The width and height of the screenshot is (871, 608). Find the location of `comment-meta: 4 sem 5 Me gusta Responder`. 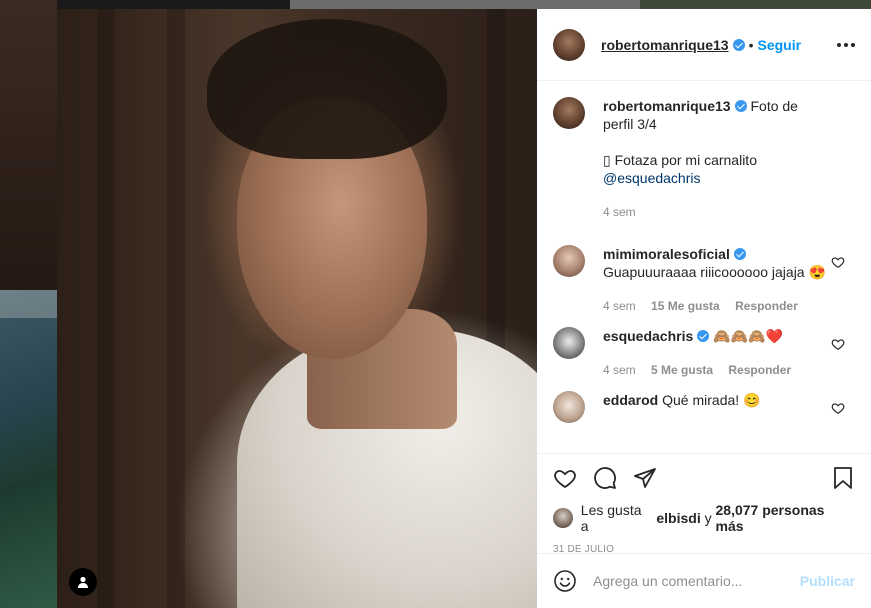

comment-meta: 4 sem 5 Me gusta Responder is located at coordinates (717, 370).